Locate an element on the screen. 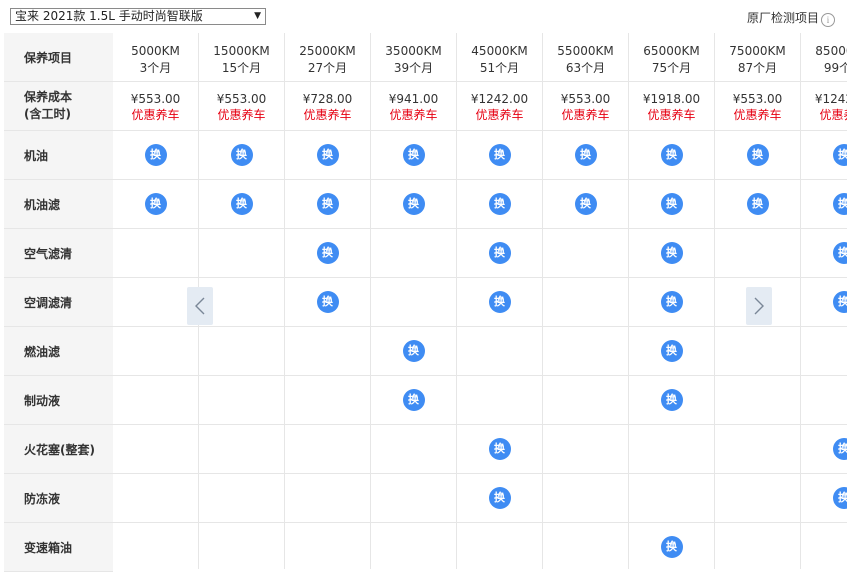 This screenshot has height=572, width=847. row-label: 燃油滤 is located at coordinates (58, 351).